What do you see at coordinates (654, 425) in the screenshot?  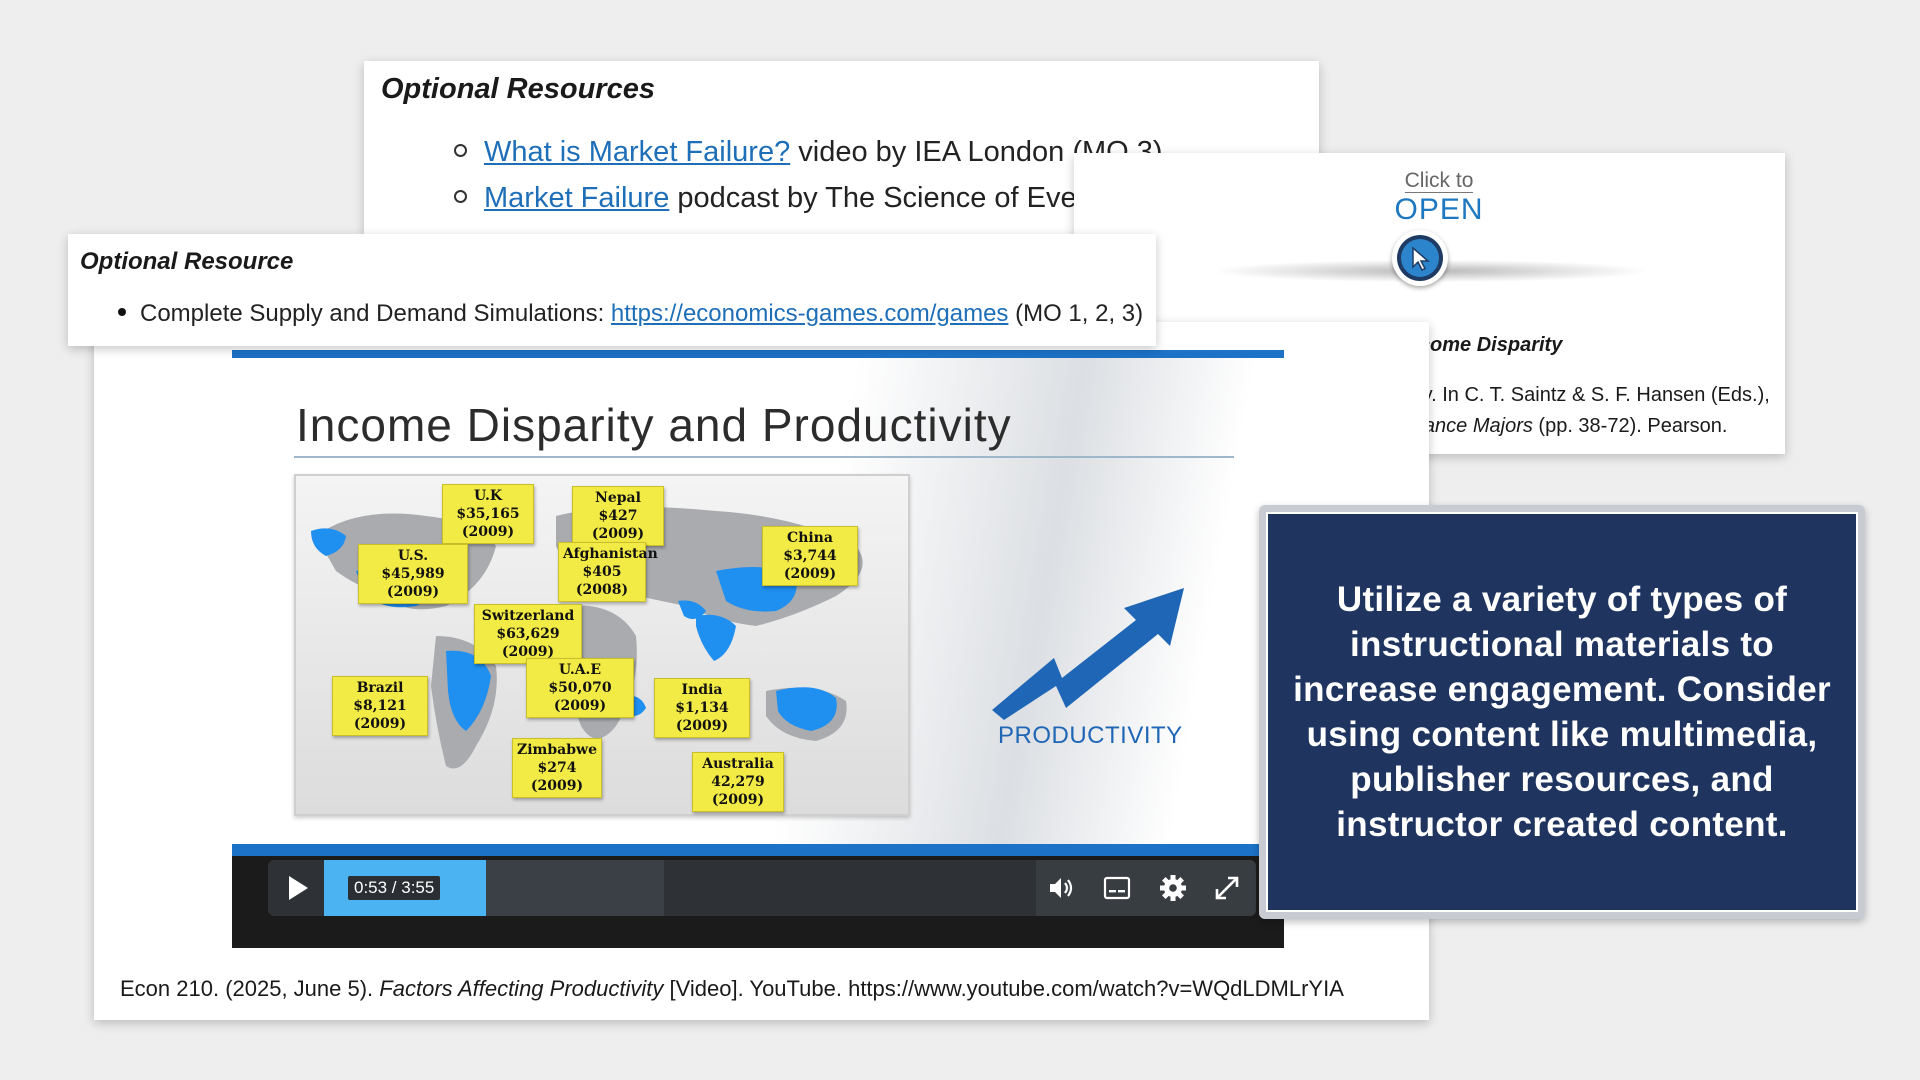 I see `slide-title: Income Disparity and Productivity` at bounding box center [654, 425].